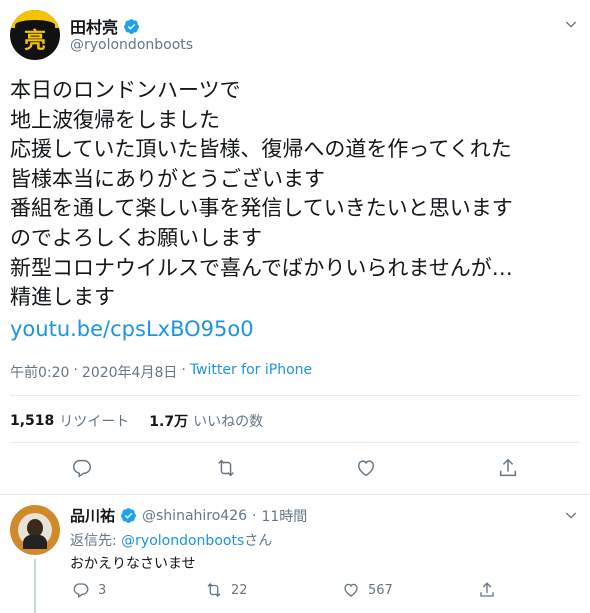 This screenshot has width=590, height=613. I want to click on author-name-row: 田村亮, so click(105, 26).